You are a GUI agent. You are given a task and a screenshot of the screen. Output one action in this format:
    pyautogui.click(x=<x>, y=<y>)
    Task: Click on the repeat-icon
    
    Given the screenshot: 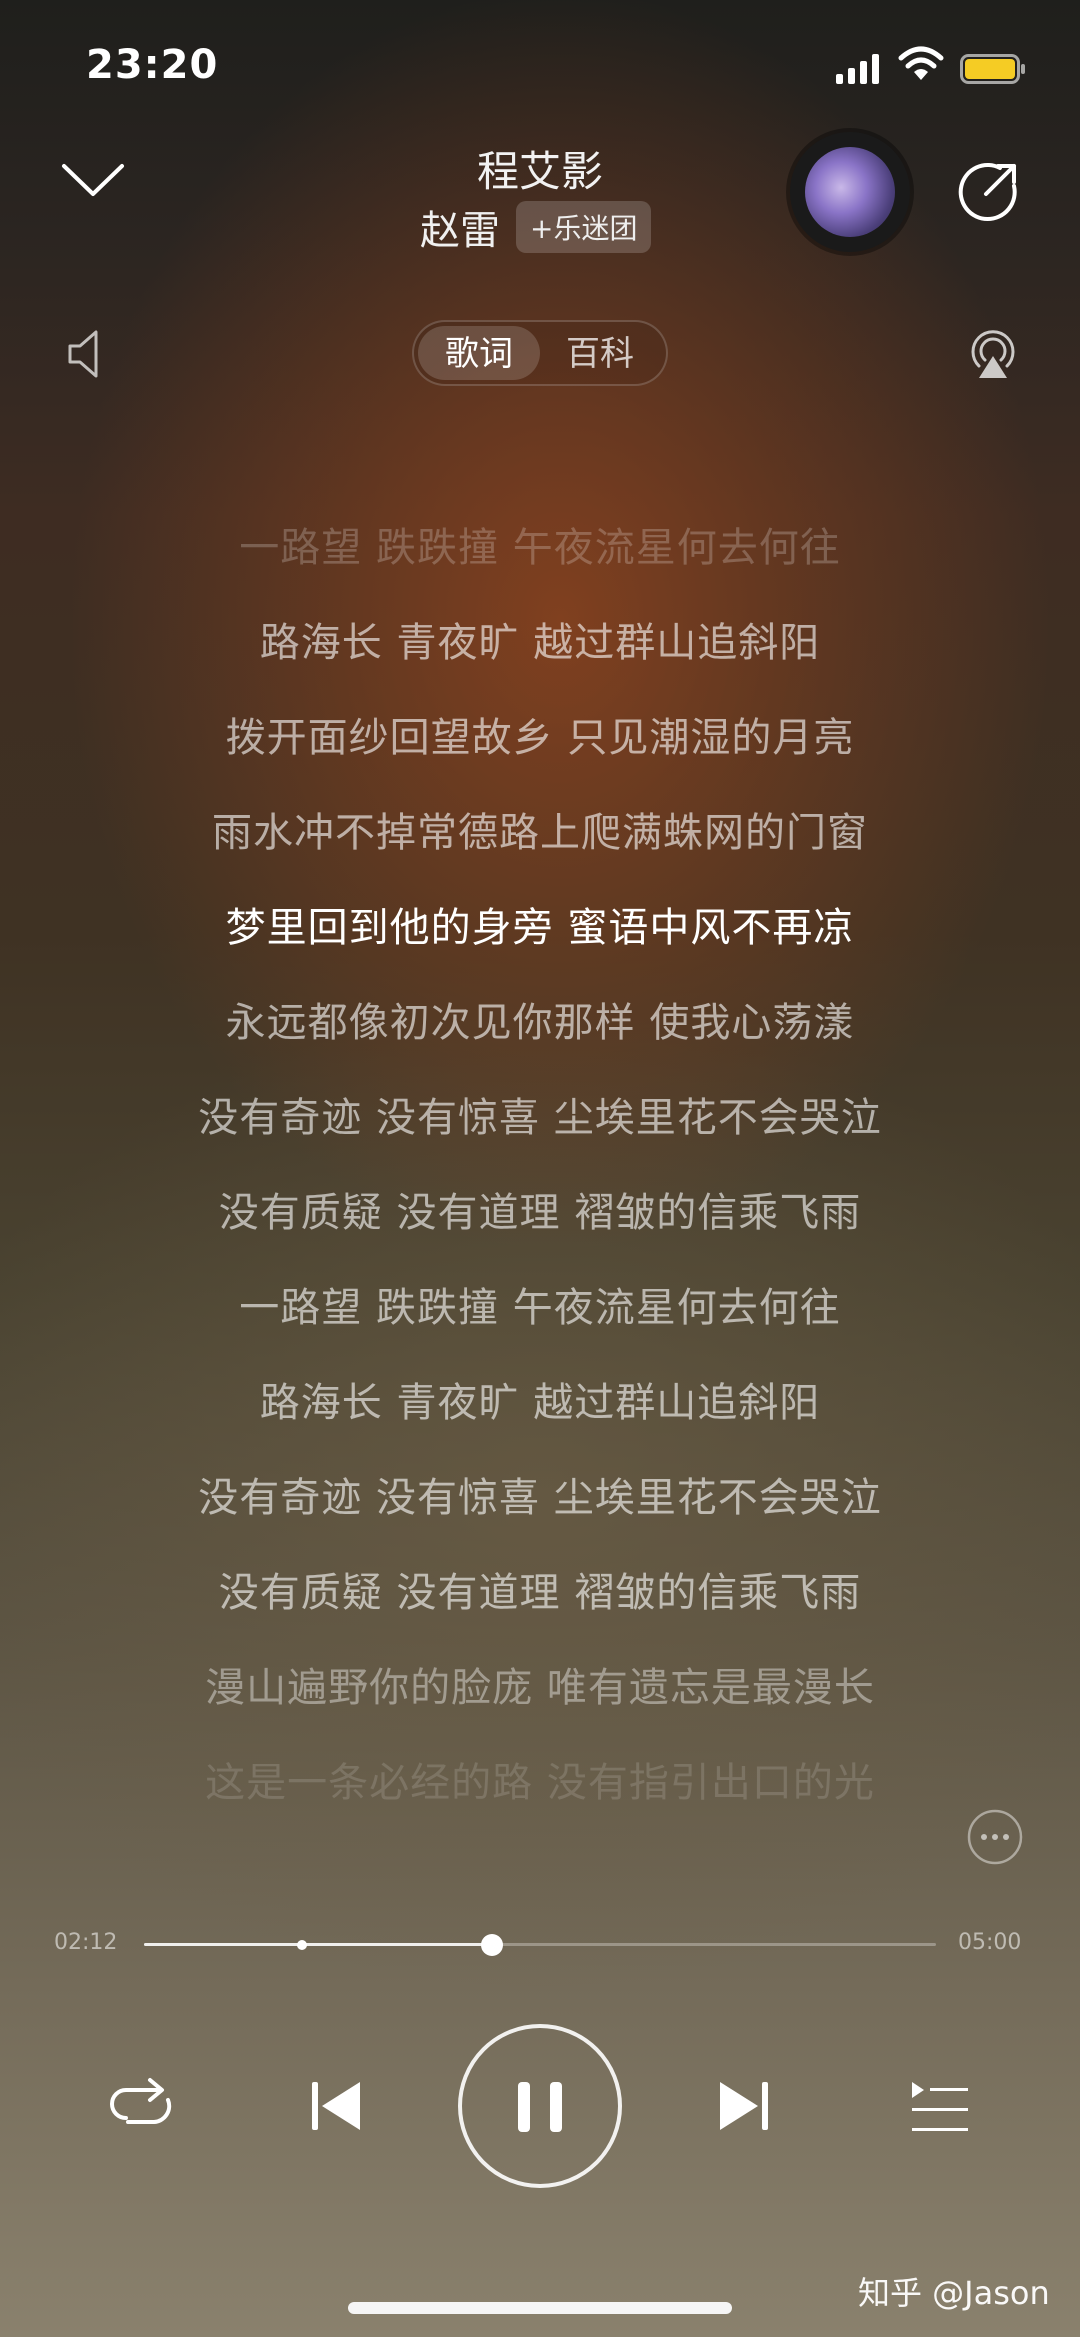 What is the action you would take?
    pyautogui.click(x=141, y=2106)
    